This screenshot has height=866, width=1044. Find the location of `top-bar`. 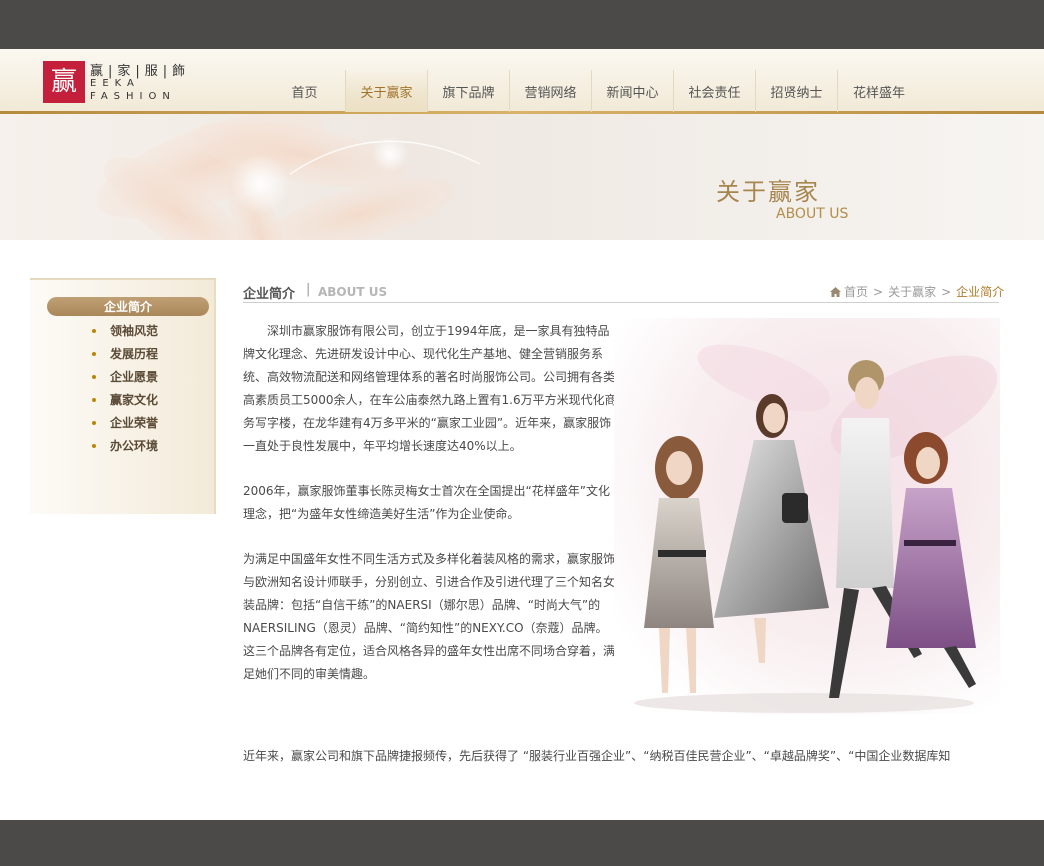

top-bar is located at coordinates (522, 24).